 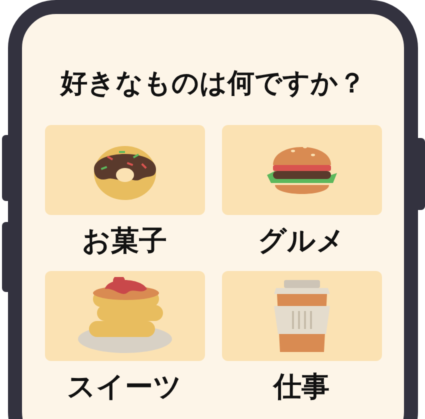 What do you see at coordinates (302, 386) in the screenshot?
I see `category-label: 仕事` at bounding box center [302, 386].